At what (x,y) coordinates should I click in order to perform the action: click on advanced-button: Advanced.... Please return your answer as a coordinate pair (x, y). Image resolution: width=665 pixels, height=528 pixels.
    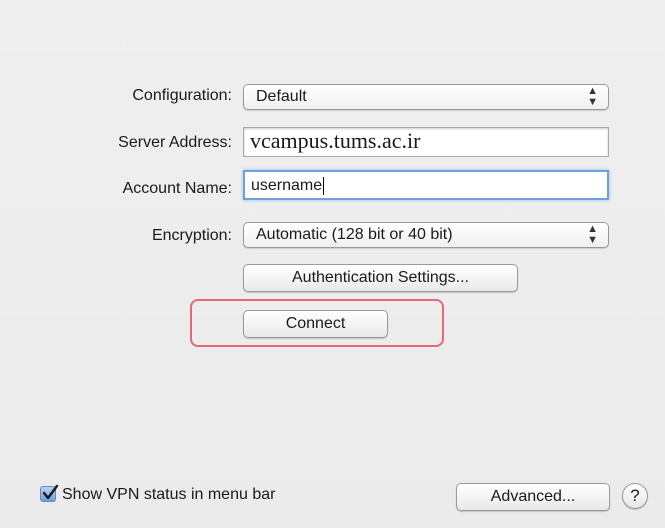
    Looking at the image, I should click on (533, 497).